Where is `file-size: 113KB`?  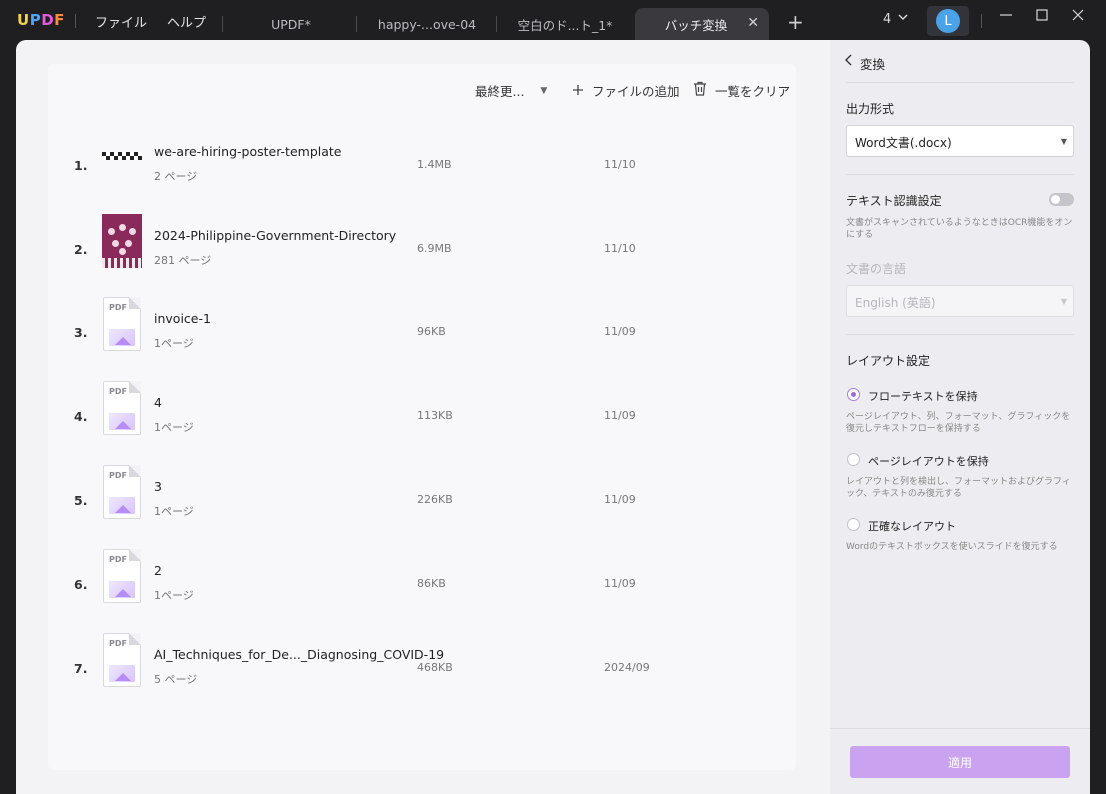 file-size: 113KB is located at coordinates (435, 415).